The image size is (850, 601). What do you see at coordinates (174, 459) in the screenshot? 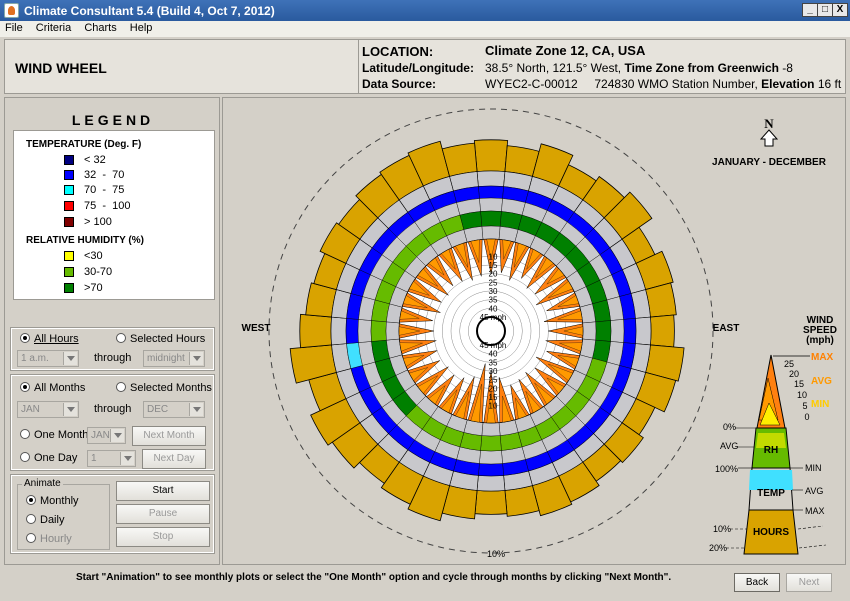
I see `next-day-button: Next Day` at bounding box center [174, 459].